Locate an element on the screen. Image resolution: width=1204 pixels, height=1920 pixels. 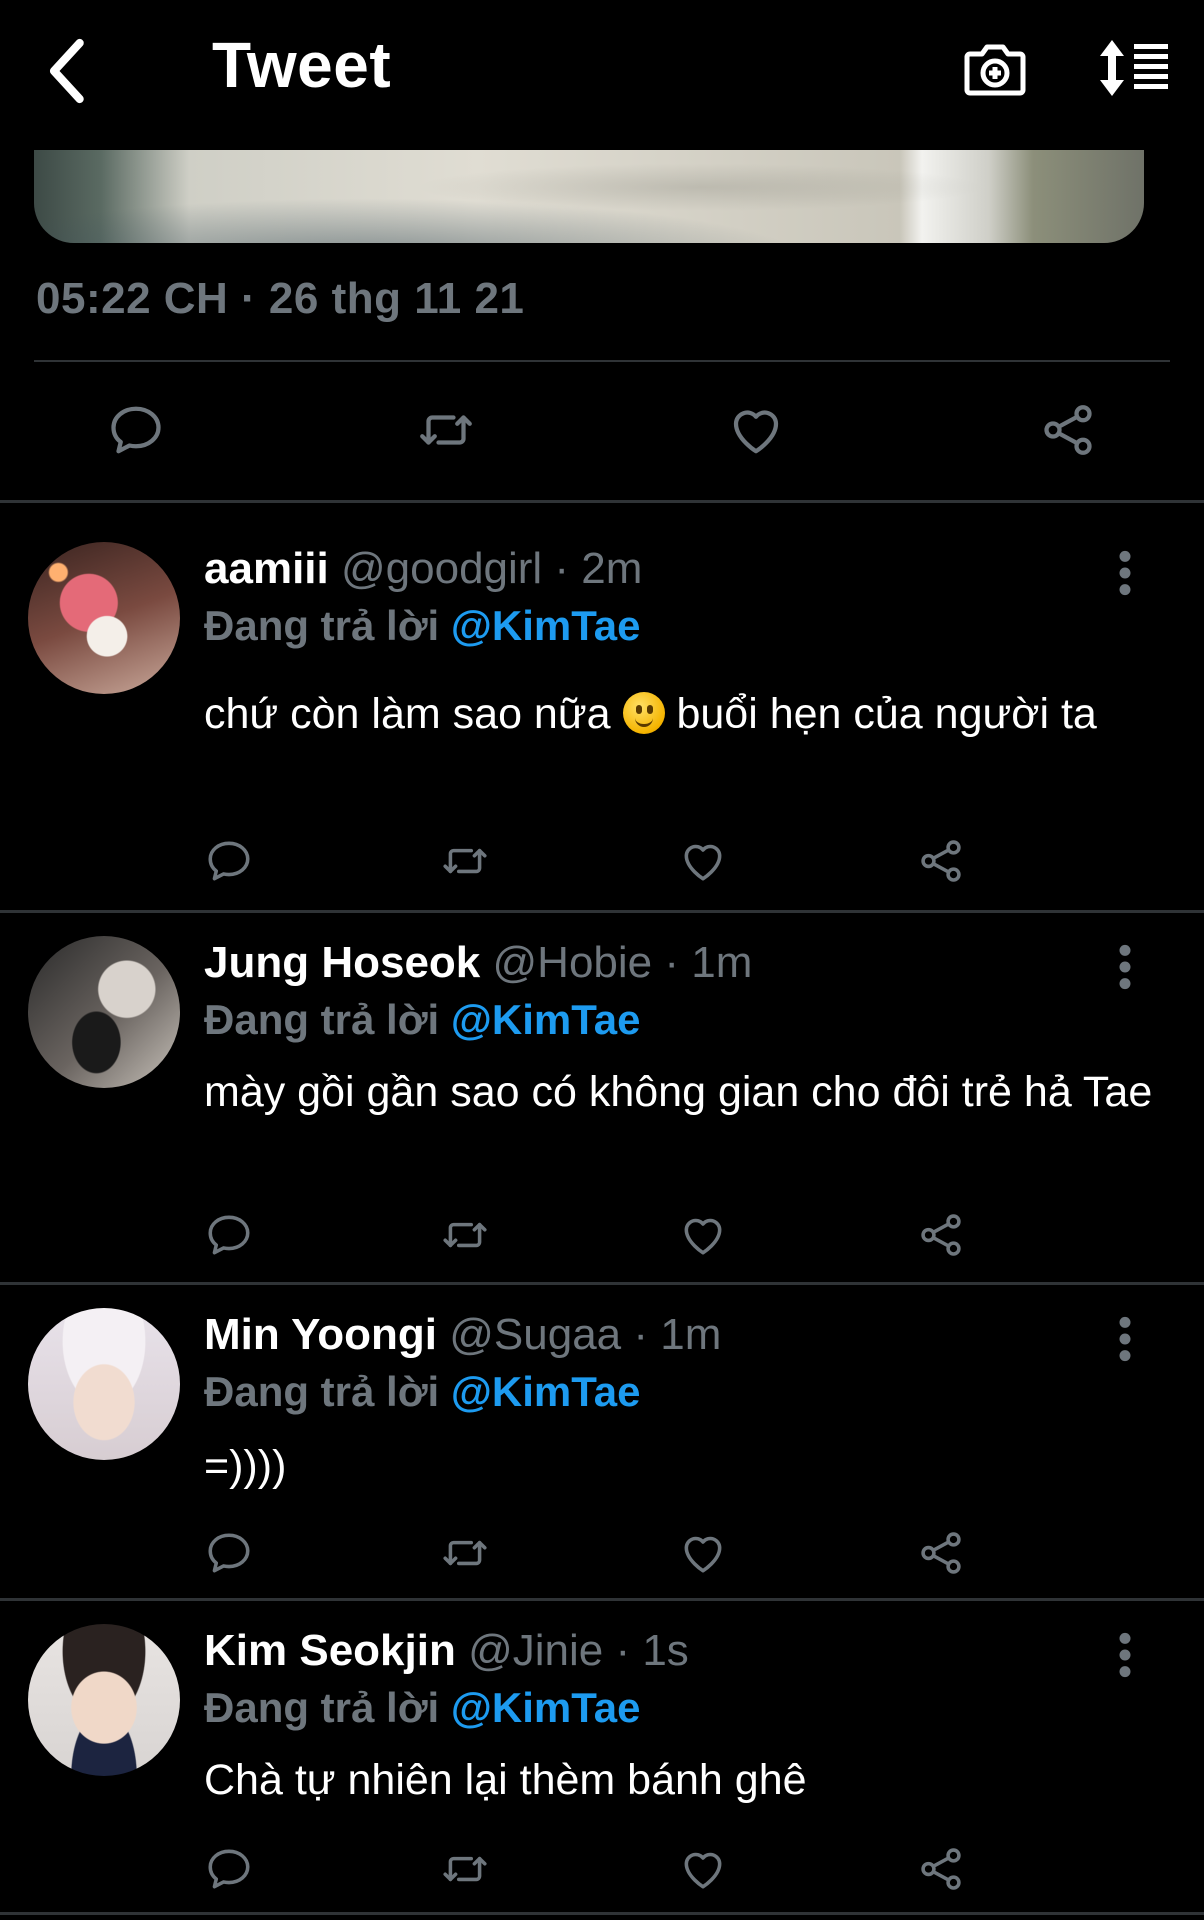
reply-text-part: buổi hẹn của người ta is located at coordinates (880, 714).